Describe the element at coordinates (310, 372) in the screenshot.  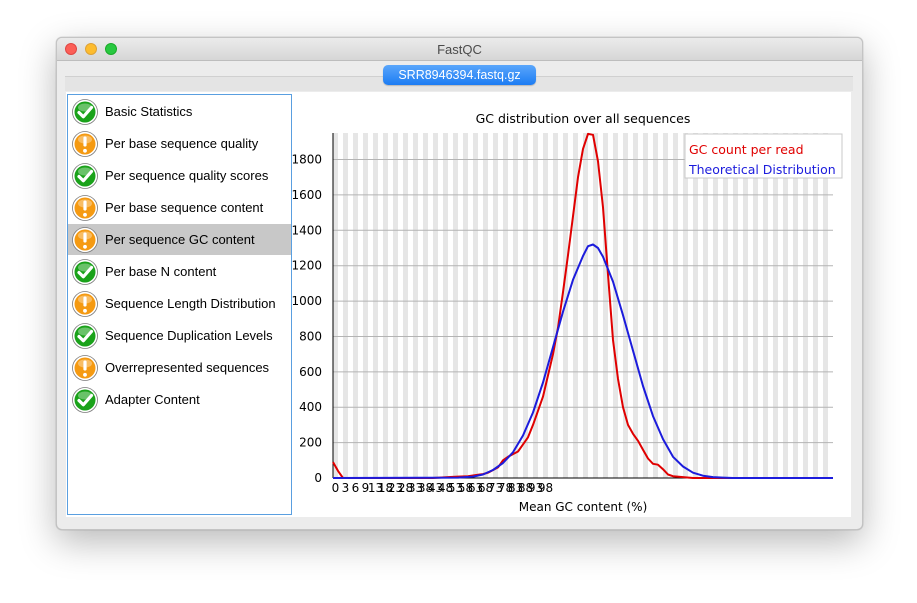
I see `y-tick-label: 600` at that location.